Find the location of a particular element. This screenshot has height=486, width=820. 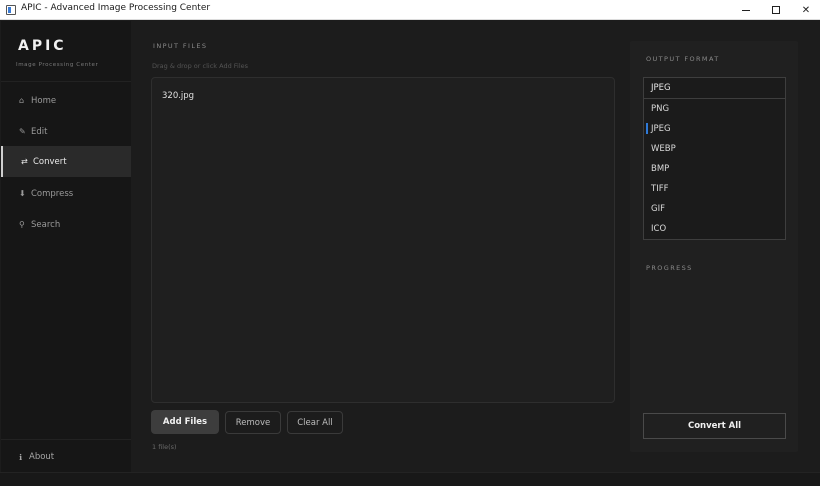

sidebar-item-label: About is located at coordinates (42, 457).